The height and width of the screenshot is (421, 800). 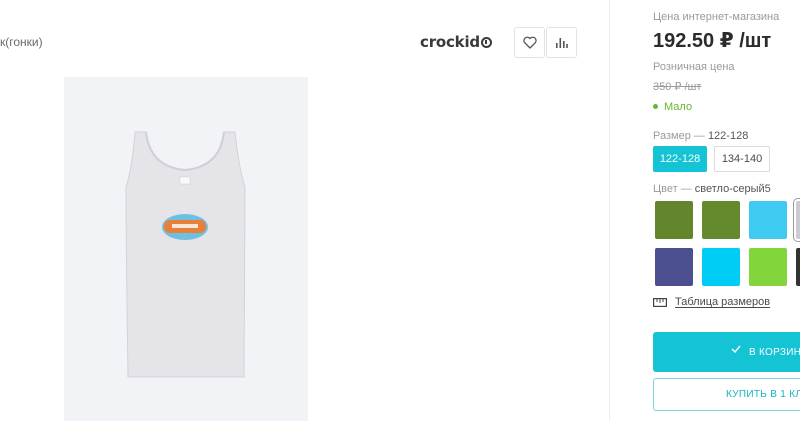 What do you see at coordinates (716, 17) in the screenshot?
I see `online-price-label: Цена интернет-магазина` at bounding box center [716, 17].